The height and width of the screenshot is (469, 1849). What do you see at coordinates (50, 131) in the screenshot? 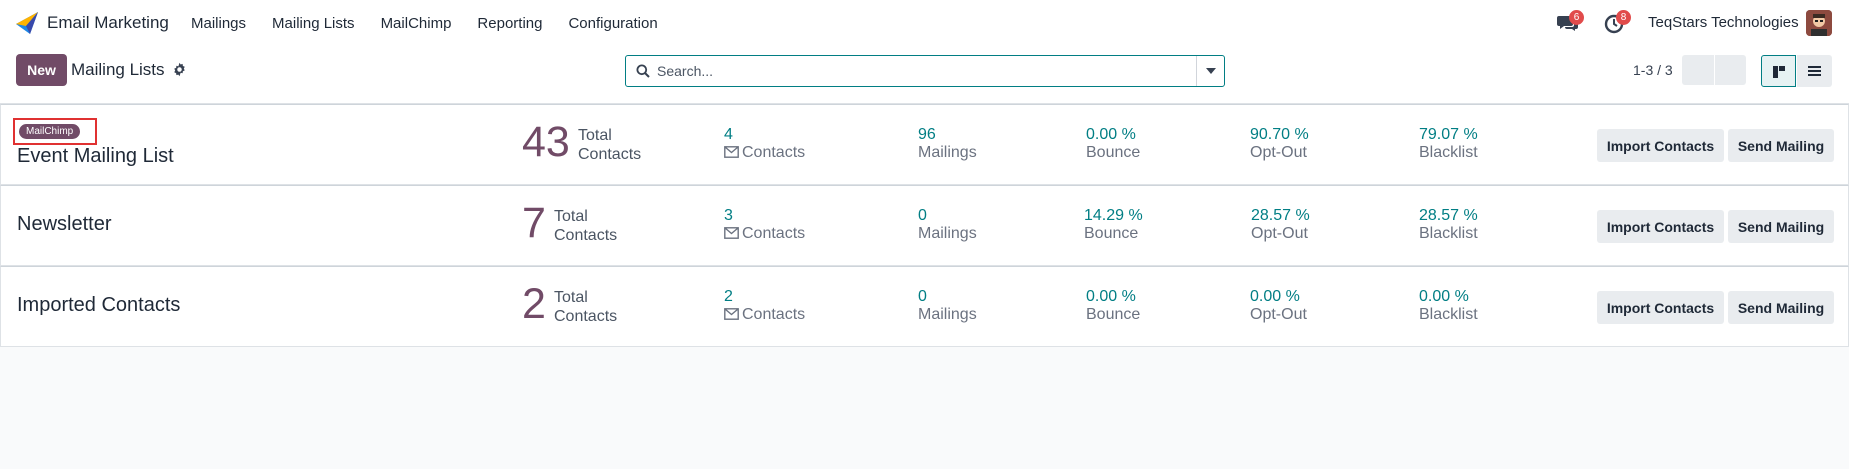
I see `mailchimp-tag: MailChimp` at bounding box center [50, 131].